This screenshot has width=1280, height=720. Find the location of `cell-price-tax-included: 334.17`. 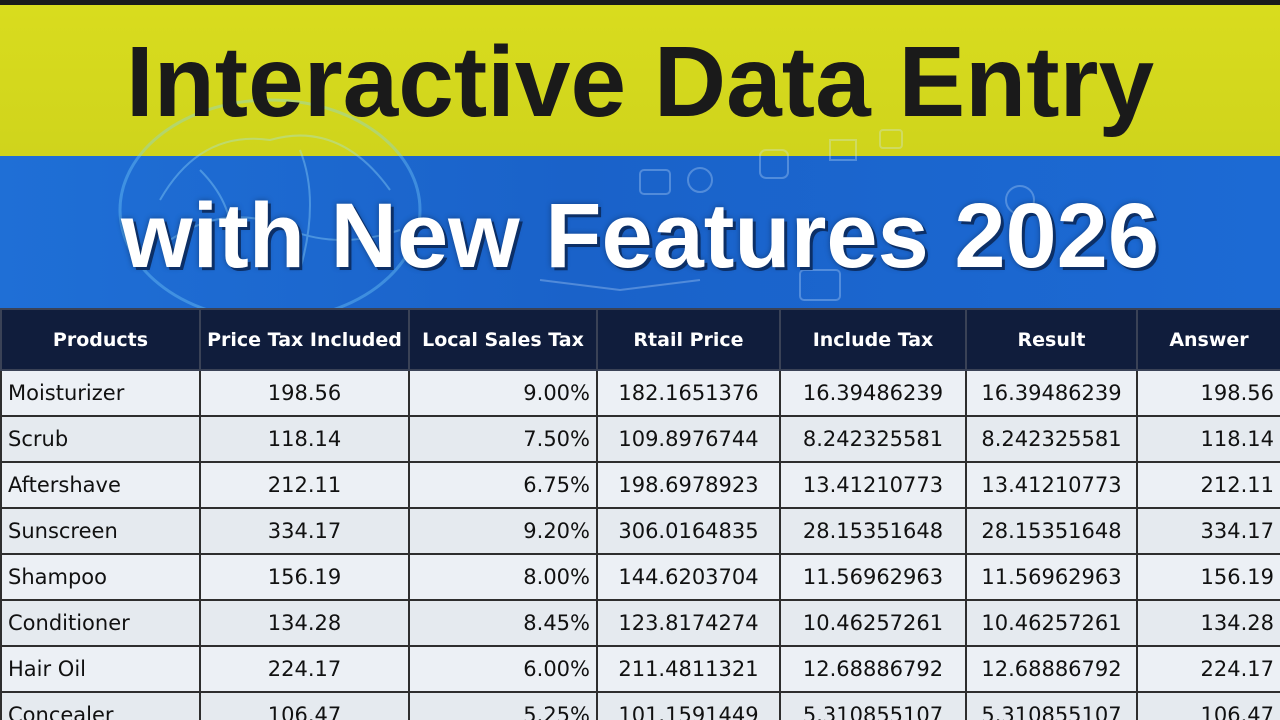

cell-price-tax-included: 334.17 is located at coordinates (304, 531).